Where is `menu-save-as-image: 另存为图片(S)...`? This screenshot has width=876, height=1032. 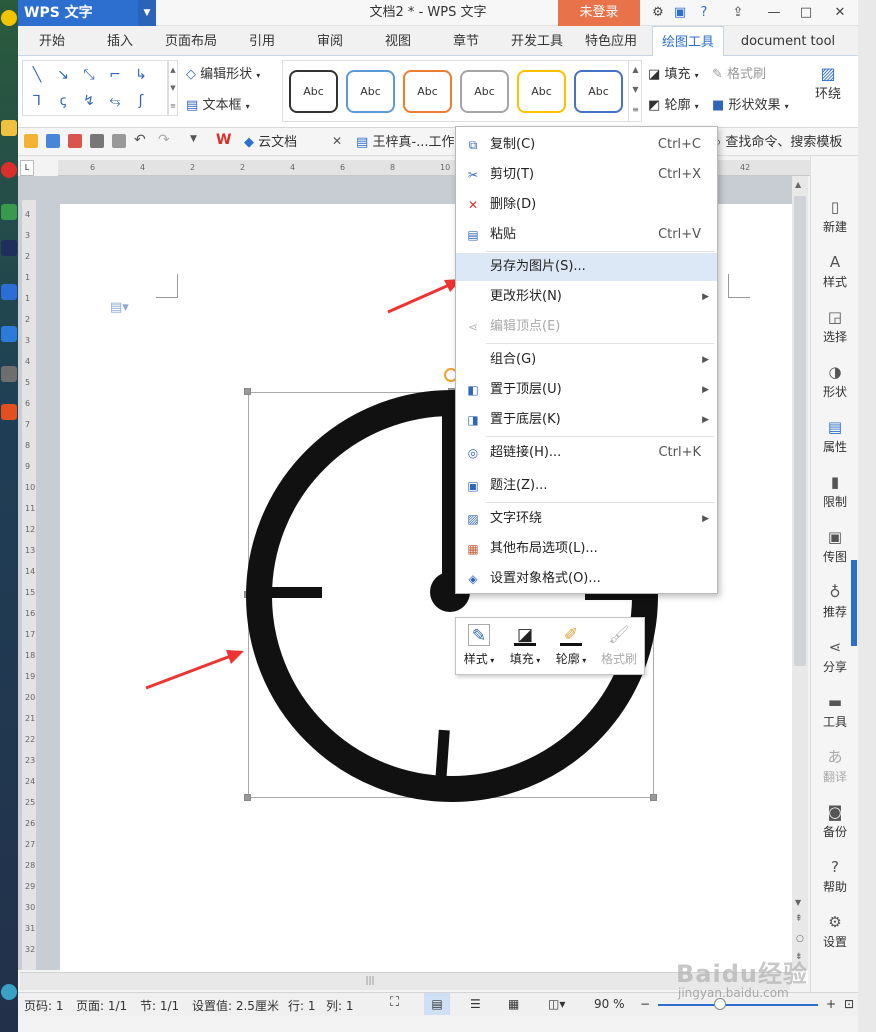 menu-save-as-image: 另存为图片(S)... is located at coordinates (586, 267).